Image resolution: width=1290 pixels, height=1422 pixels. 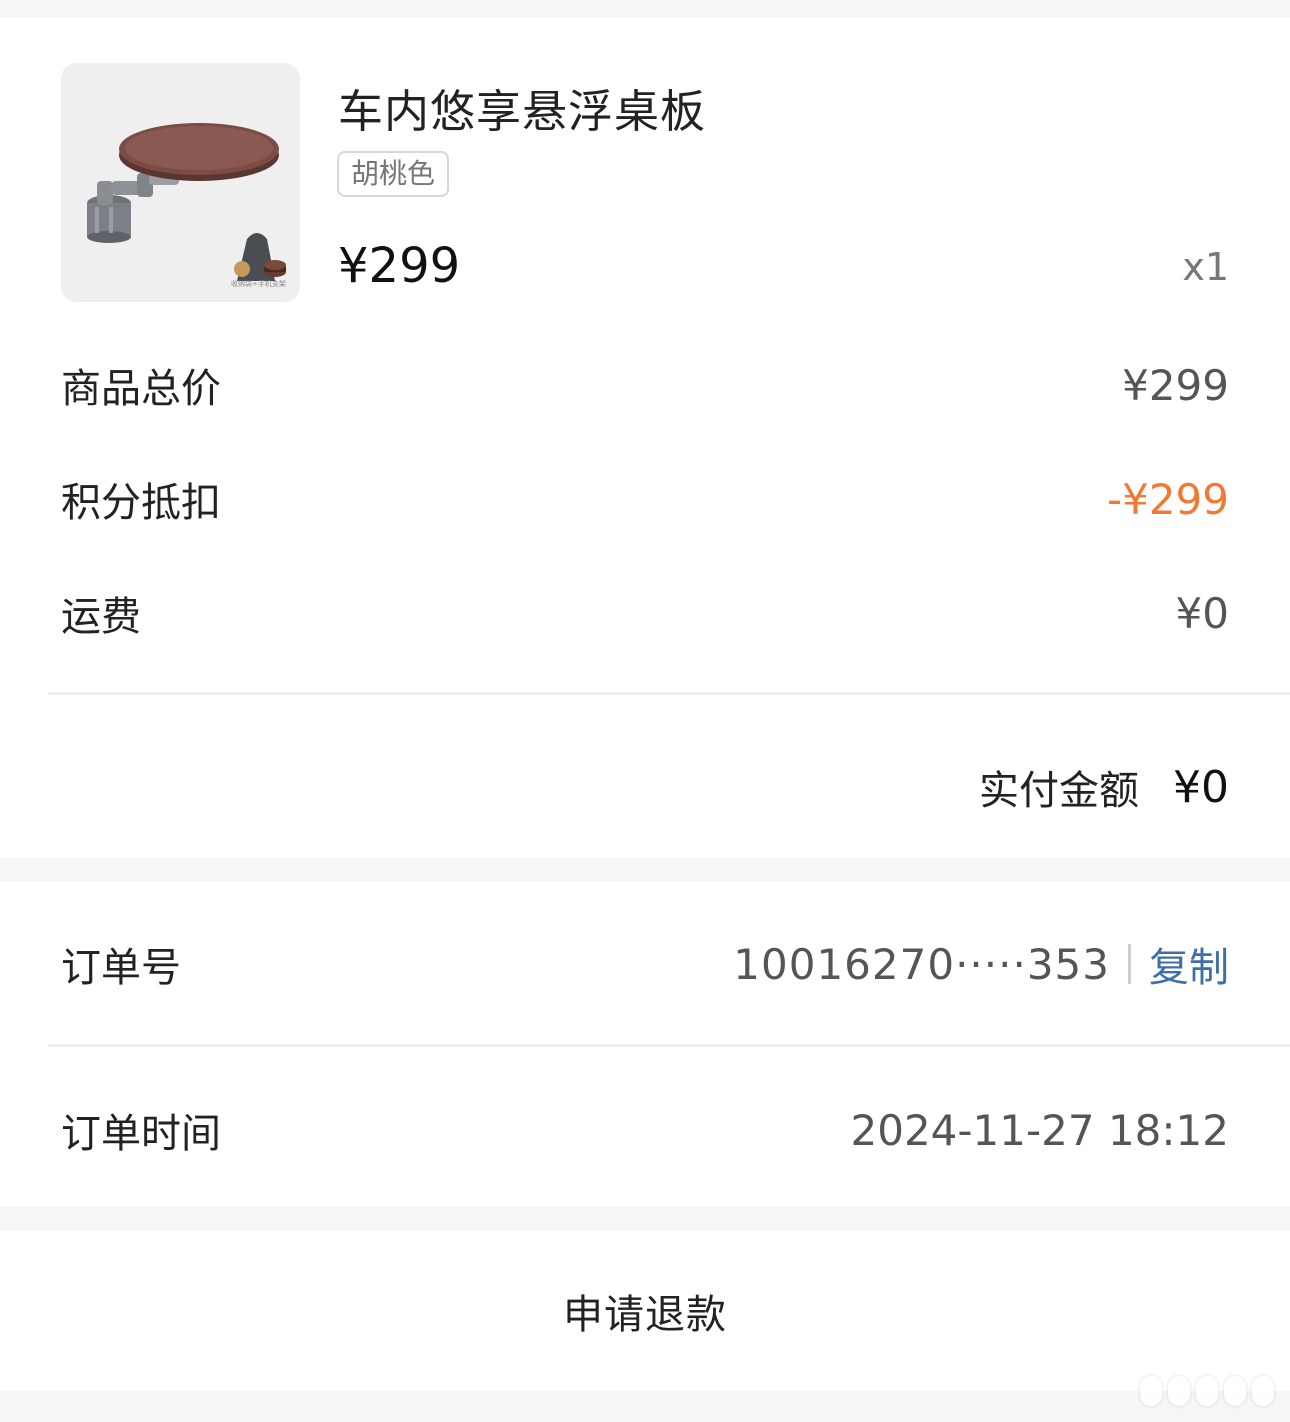 I want to click on order-time-value: 2024-11-27 18:12, so click(x=1039, y=1130).